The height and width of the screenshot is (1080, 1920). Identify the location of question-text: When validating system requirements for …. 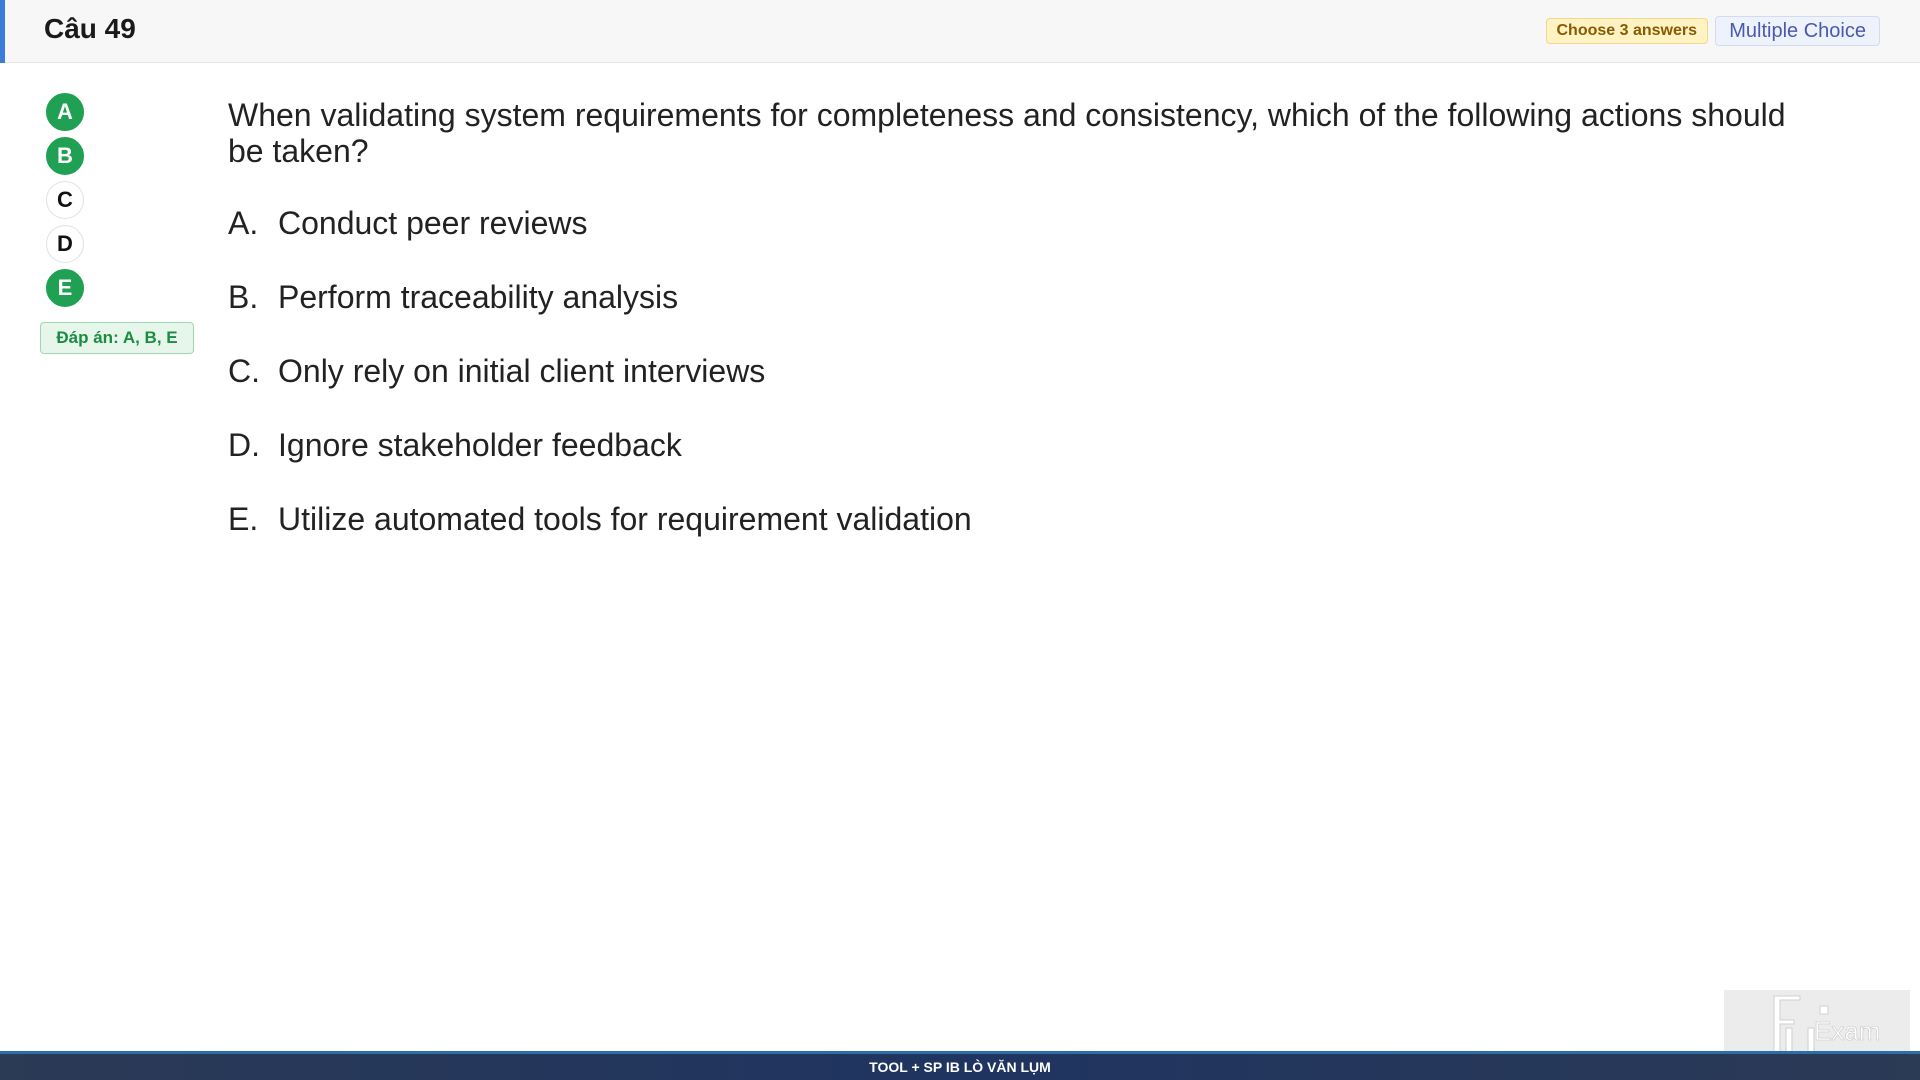
(1007, 133).